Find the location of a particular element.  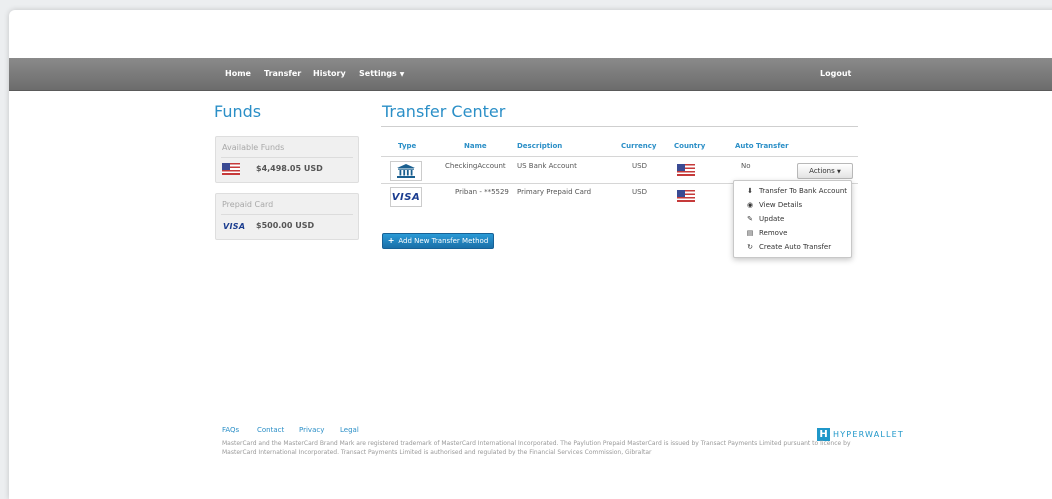

menu-item-label: Remove is located at coordinates (773, 233).